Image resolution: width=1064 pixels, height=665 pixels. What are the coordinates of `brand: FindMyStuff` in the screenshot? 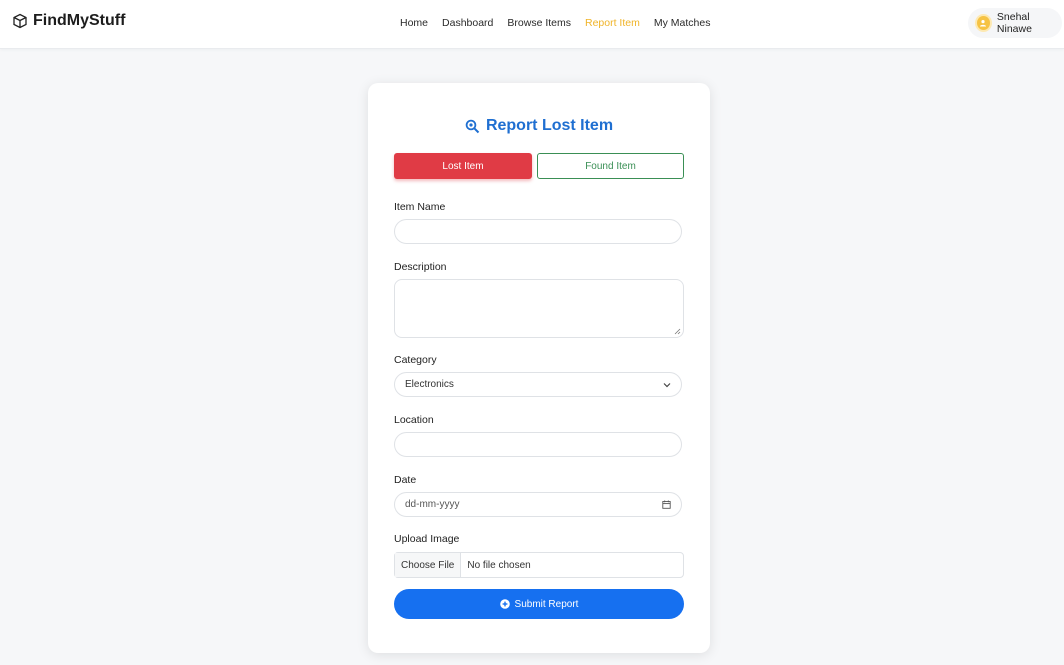 It's located at (68, 21).